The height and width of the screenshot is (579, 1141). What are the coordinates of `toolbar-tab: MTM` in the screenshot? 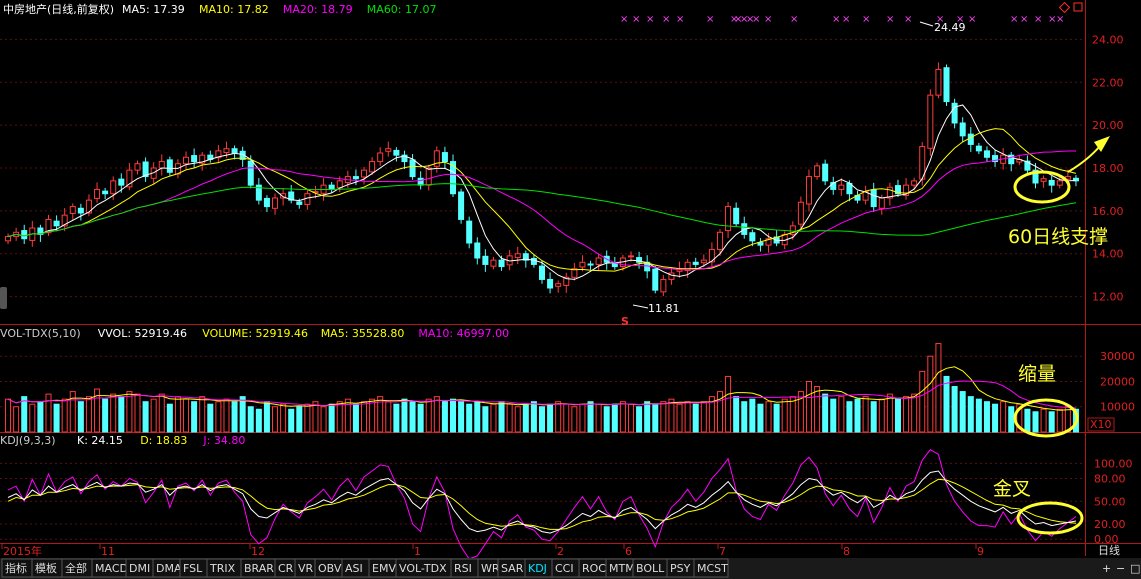 It's located at (622, 568).